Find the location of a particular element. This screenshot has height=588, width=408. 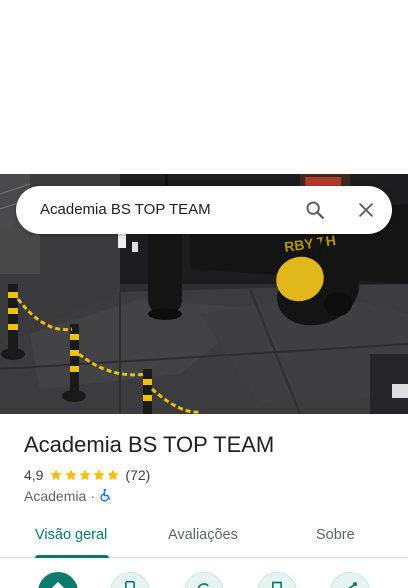

place-tabs: Visão geral Avaliações Sobre is located at coordinates (204, 537).